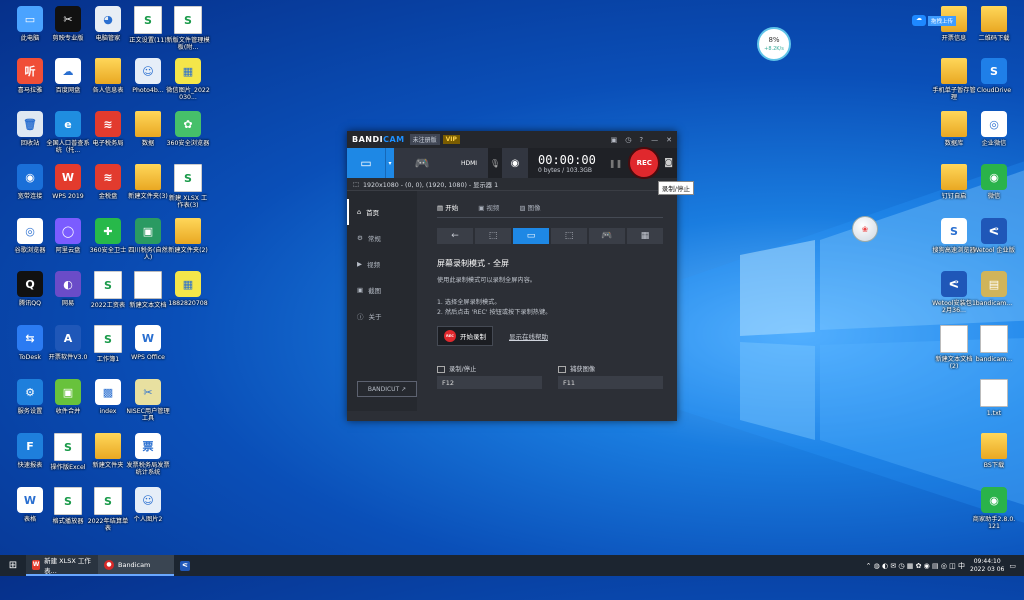 Image resolution: width=1024 pixels, height=600 pixels. Describe the element at coordinates (136, 565) in the screenshot. I see `taskbar-item-bandicam: ● Bandicam` at that location.